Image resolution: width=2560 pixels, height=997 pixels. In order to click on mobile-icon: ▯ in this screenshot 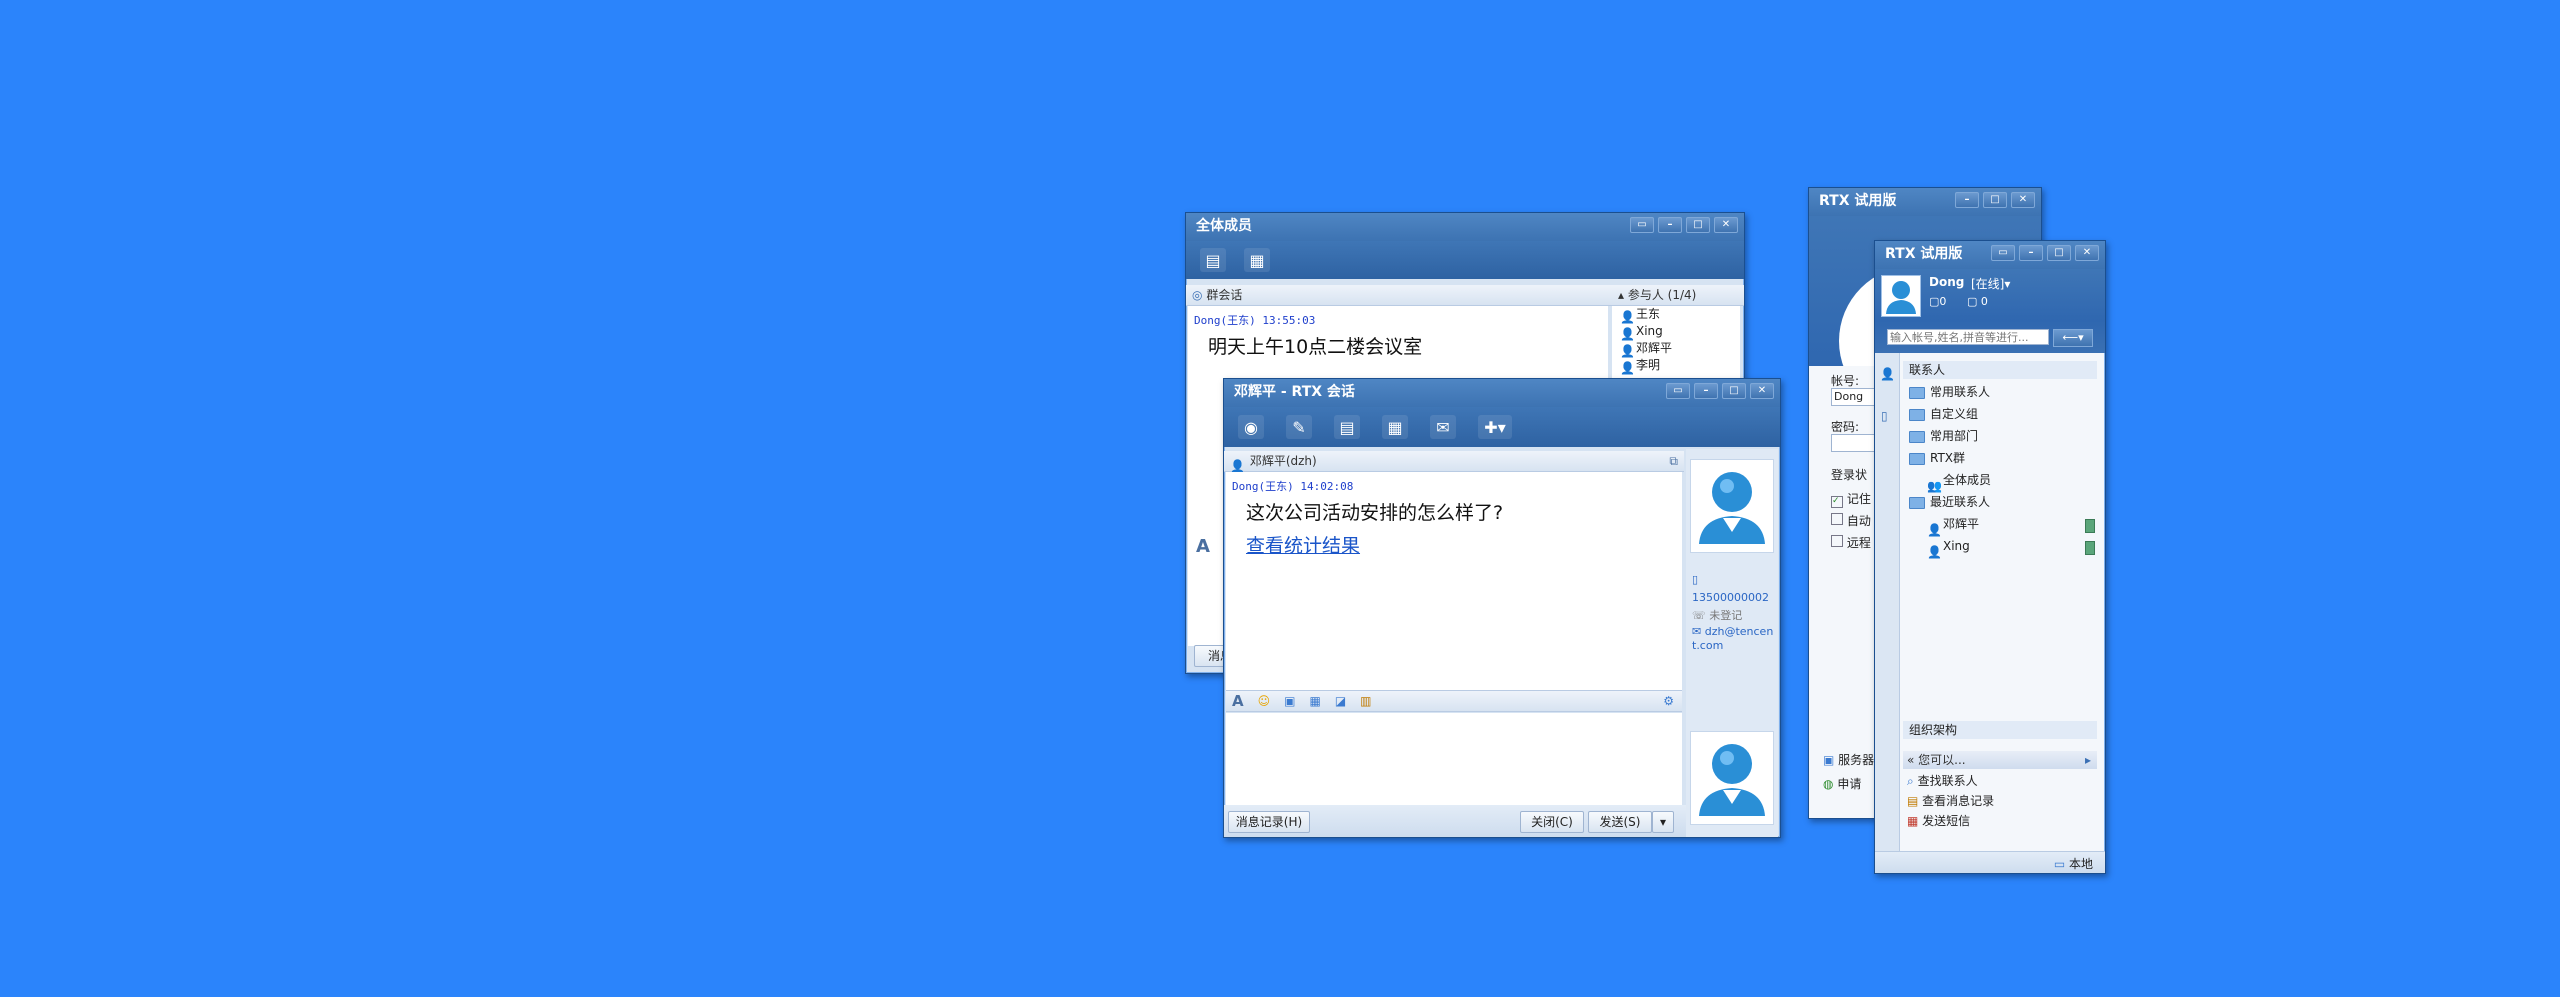, I will do `click(1695, 579)`.